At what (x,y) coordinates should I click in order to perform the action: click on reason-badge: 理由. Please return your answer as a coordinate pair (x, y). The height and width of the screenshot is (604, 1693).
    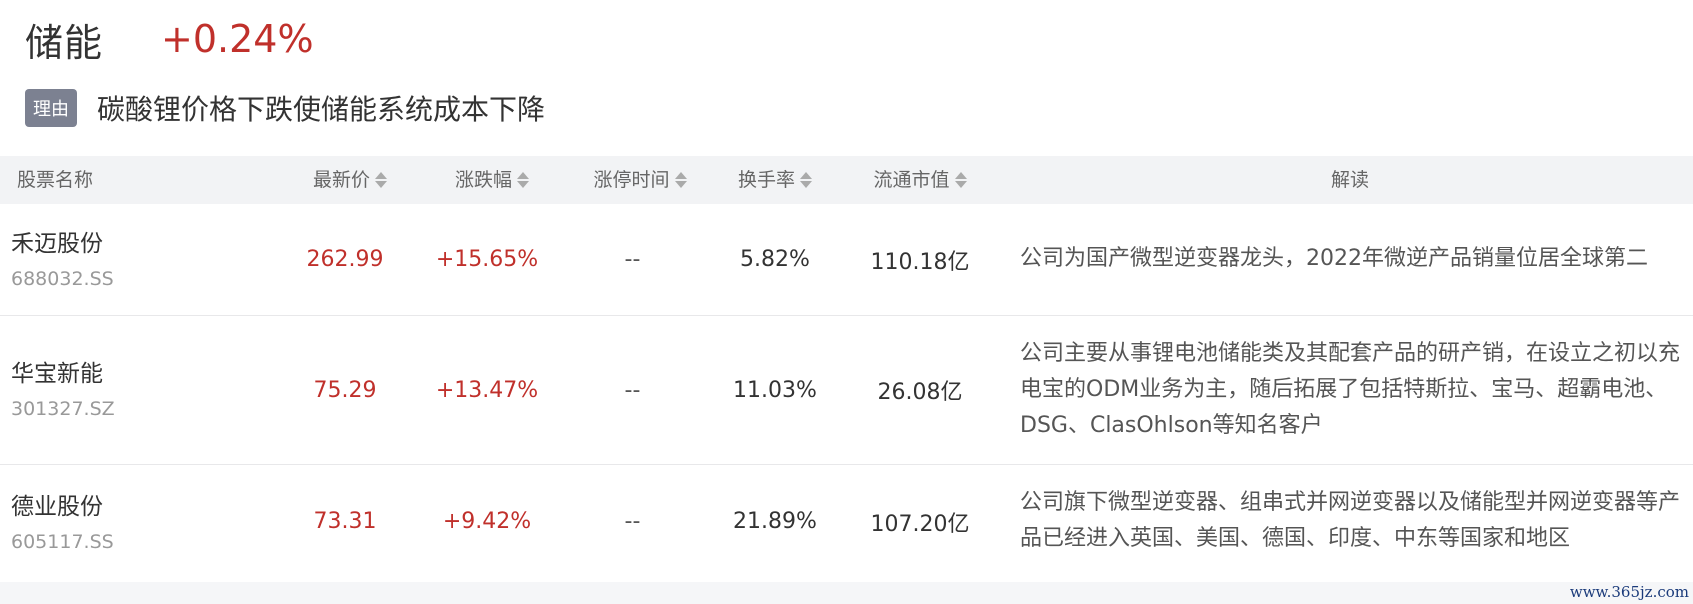
    Looking at the image, I should click on (51, 108).